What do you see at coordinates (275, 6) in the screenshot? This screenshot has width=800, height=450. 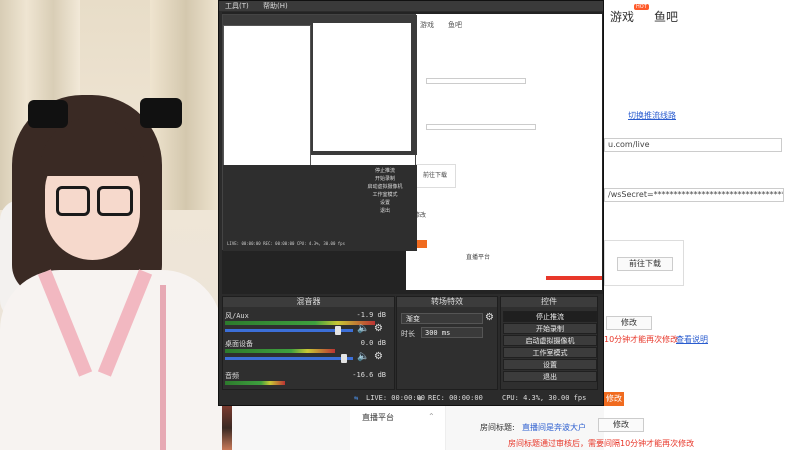 I see `menu-help: 帮助(H)` at bounding box center [275, 6].